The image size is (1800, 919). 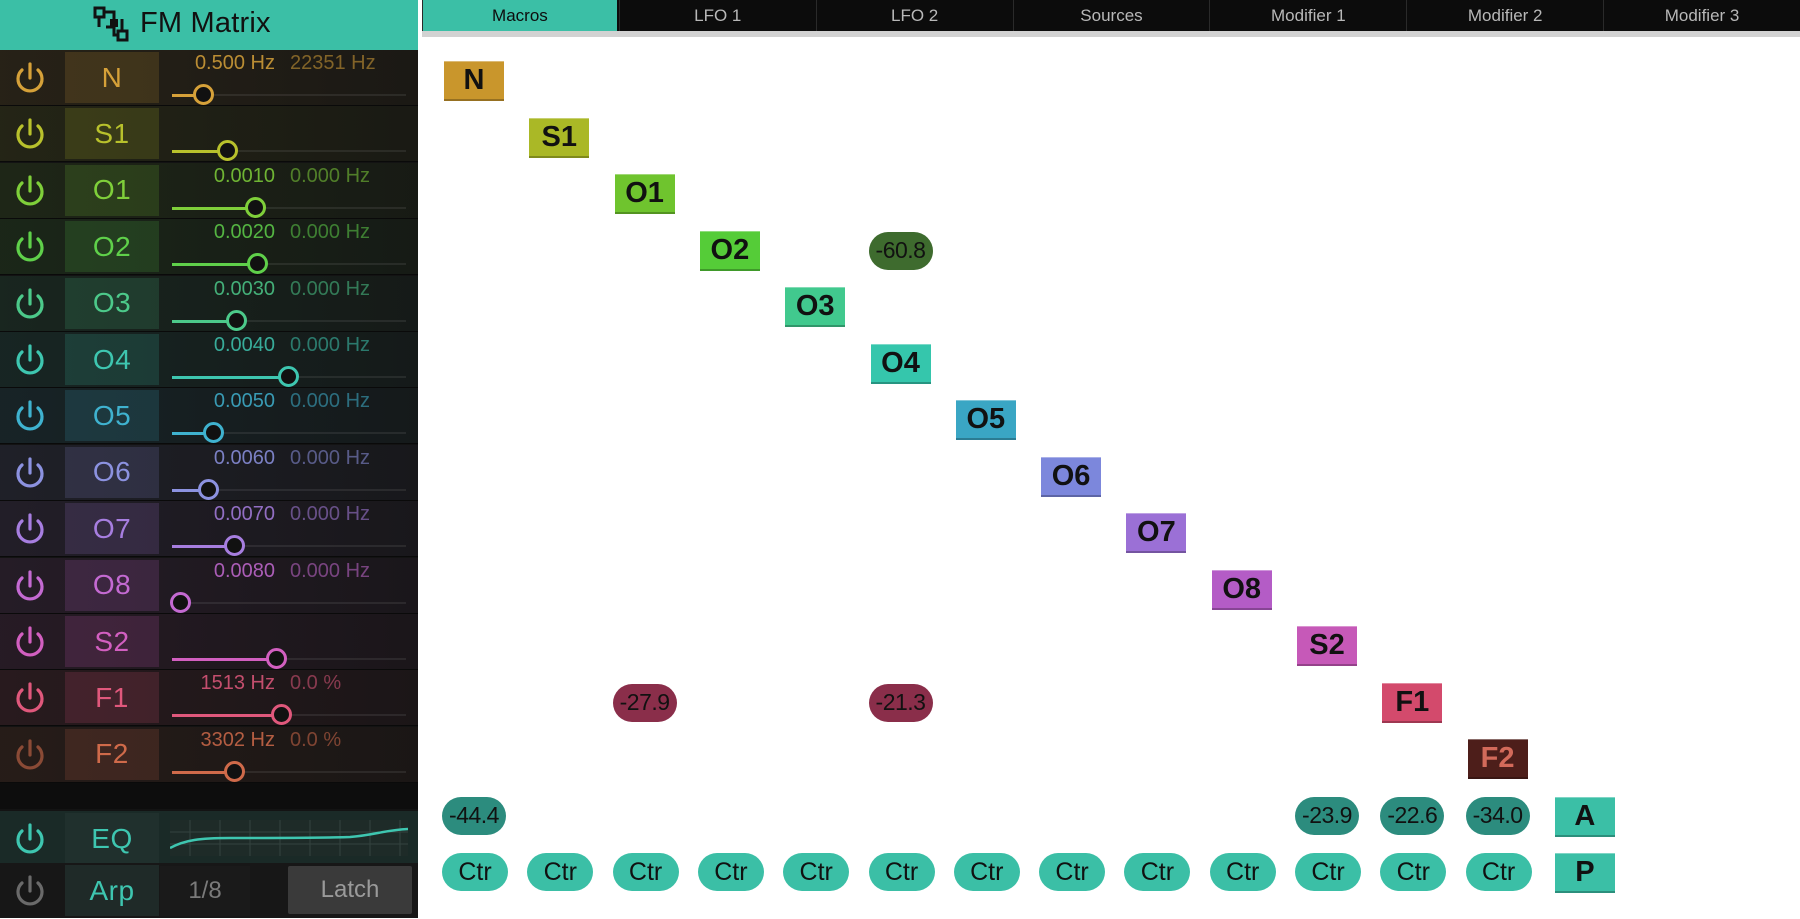 What do you see at coordinates (223, 740) in the screenshot?
I see `value-primary: 3302 Hz` at bounding box center [223, 740].